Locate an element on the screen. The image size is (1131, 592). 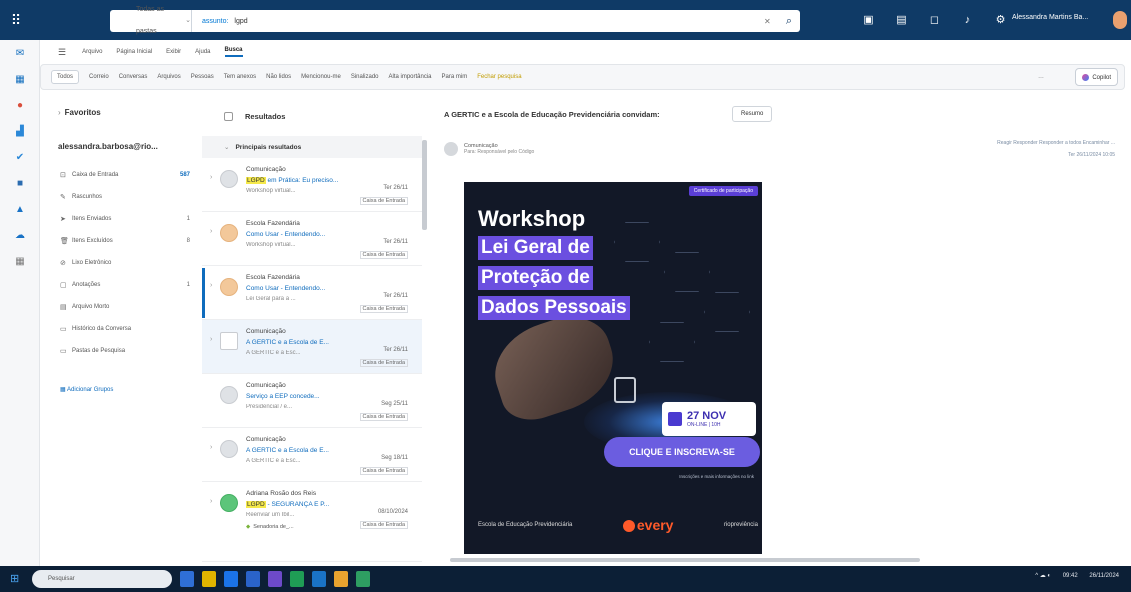
chrome-icon is located at coordinates (341, 579).